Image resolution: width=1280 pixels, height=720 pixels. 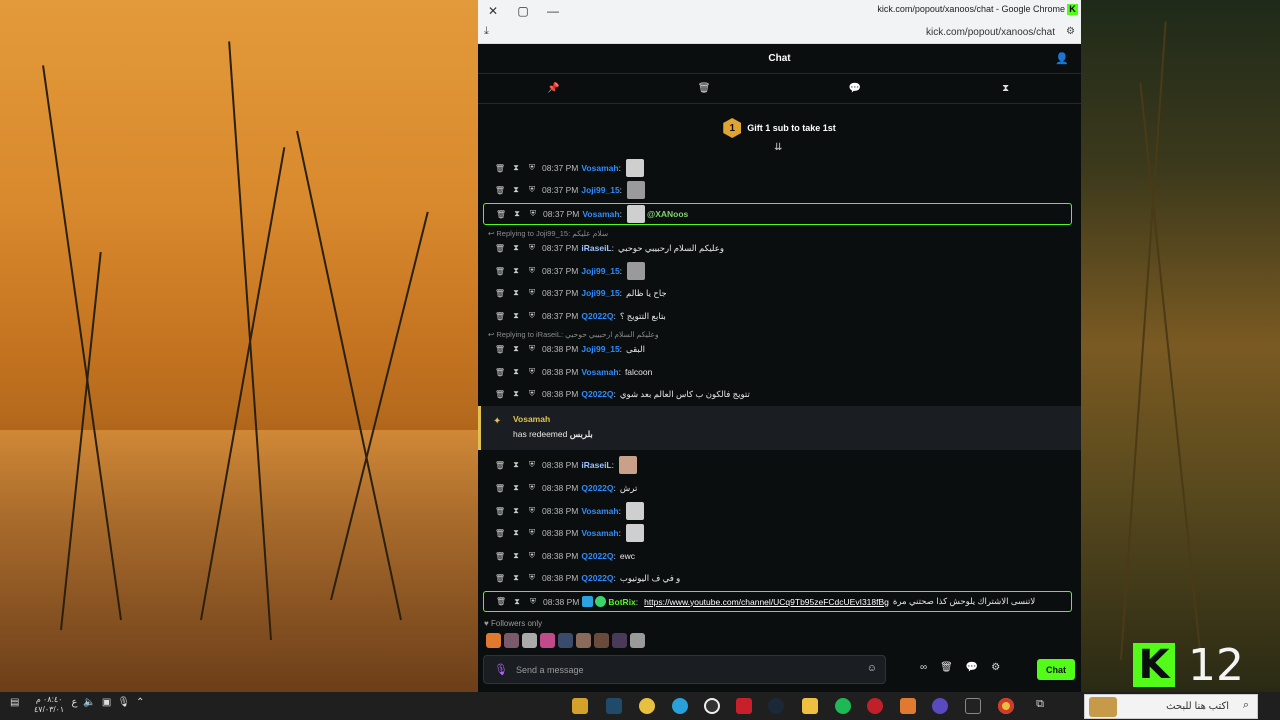 I want to click on redeem-username: Vosamah, so click(x=531, y=419).